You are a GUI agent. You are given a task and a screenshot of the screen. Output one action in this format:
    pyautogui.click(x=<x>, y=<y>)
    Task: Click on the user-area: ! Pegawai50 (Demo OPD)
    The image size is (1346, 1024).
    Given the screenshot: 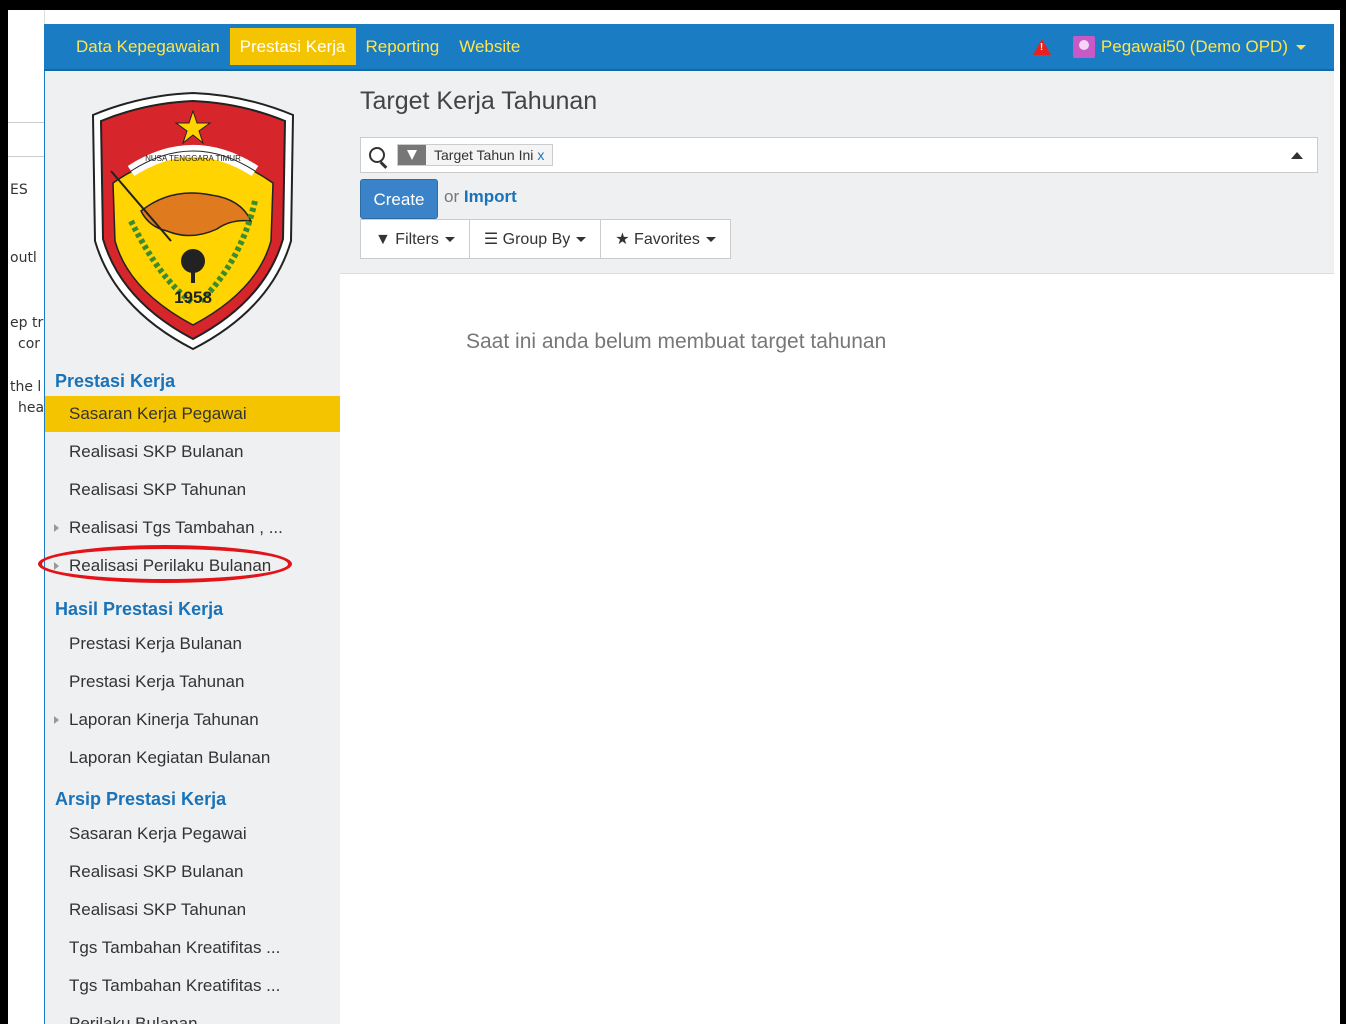 What is the action you would take?
    pyautogui.click(x=1169, y=46)
    